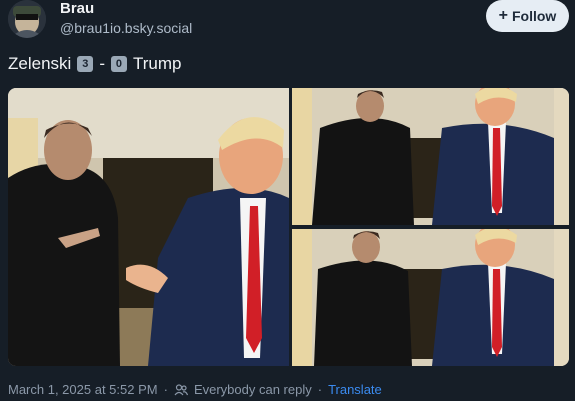 Image resolution: width=575 pixels, height=401 pixels. What do you see at coordinates (40, 63) in the screenshot?
I see `post-text-start: Zelenski` at bounding box center [40, 63].